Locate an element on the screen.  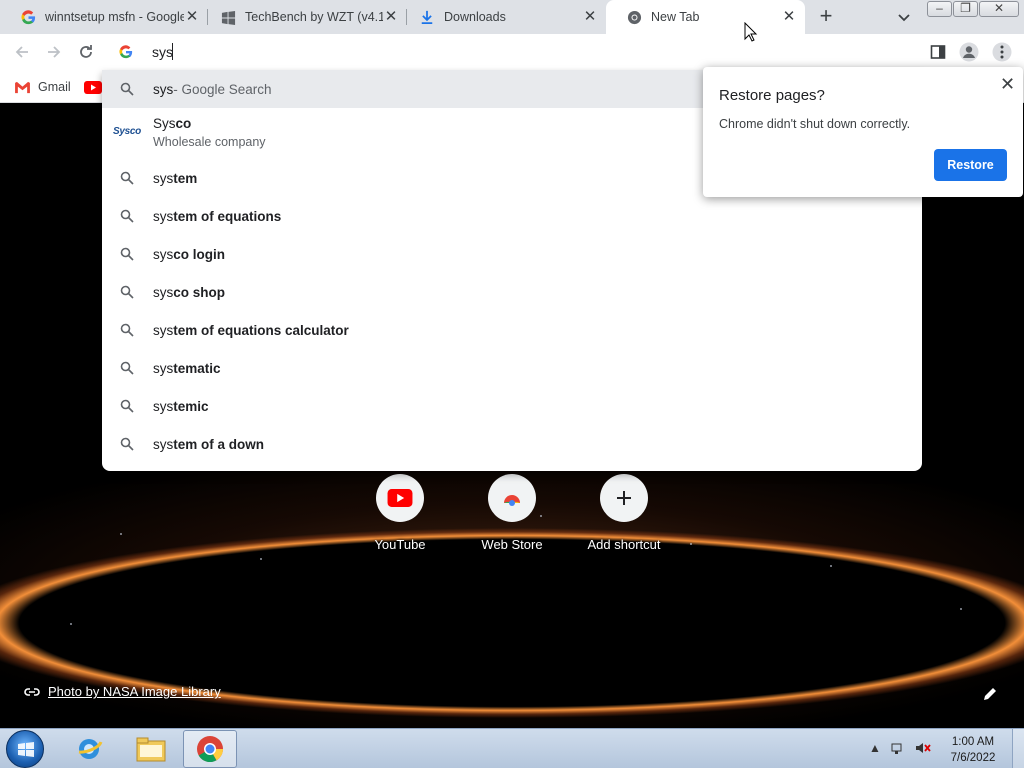
customize-button is located at coordinates (991, 695).